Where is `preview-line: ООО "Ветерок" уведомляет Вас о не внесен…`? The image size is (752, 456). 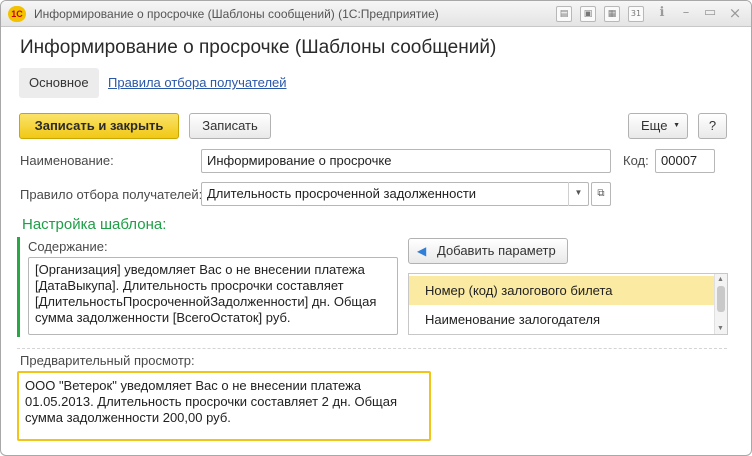
preview-line: ООО "Ветерок" уведомляет Вас о не внесен… is located at coordinates (193, 385).